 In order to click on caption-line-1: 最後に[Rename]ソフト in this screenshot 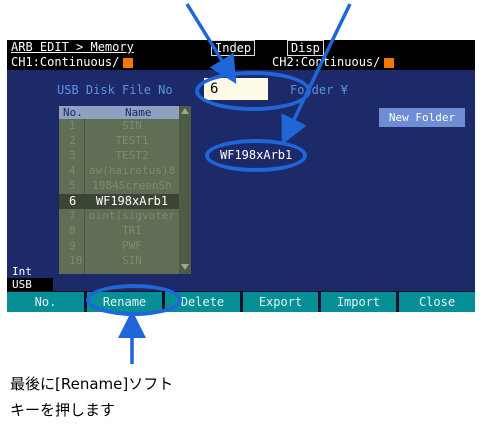, I will do `click(92, 384)`.